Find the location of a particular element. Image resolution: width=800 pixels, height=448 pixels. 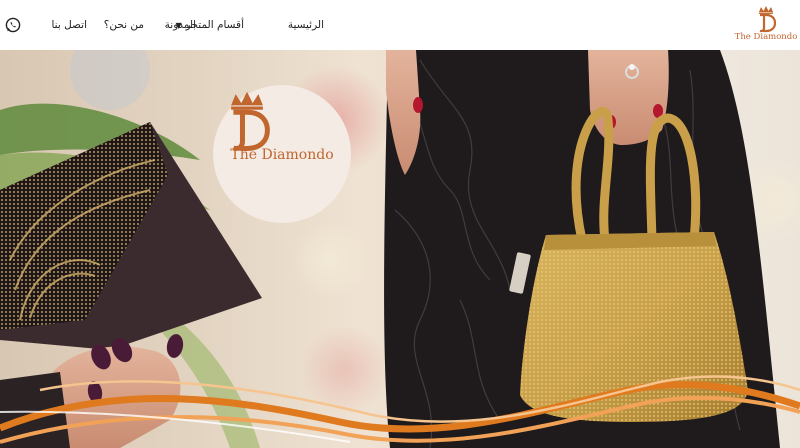

nav-contact: اتصل بنا is located at coordinates (69, 25).